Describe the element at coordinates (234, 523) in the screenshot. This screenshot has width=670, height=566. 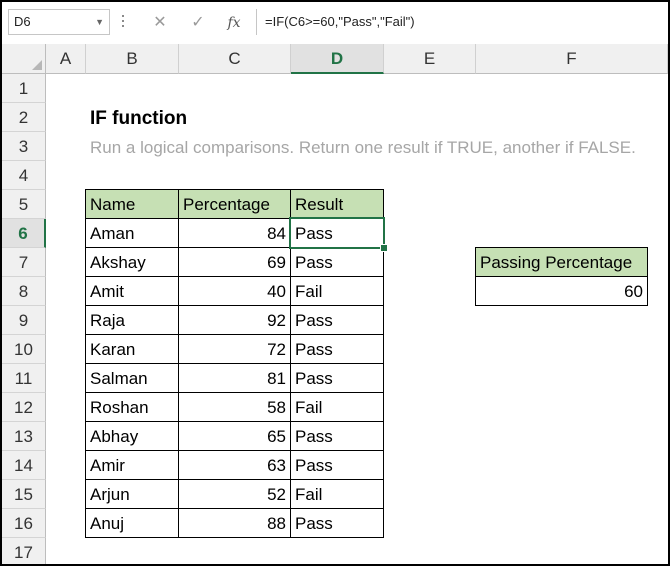
I see `table-cell: 88` at that location.